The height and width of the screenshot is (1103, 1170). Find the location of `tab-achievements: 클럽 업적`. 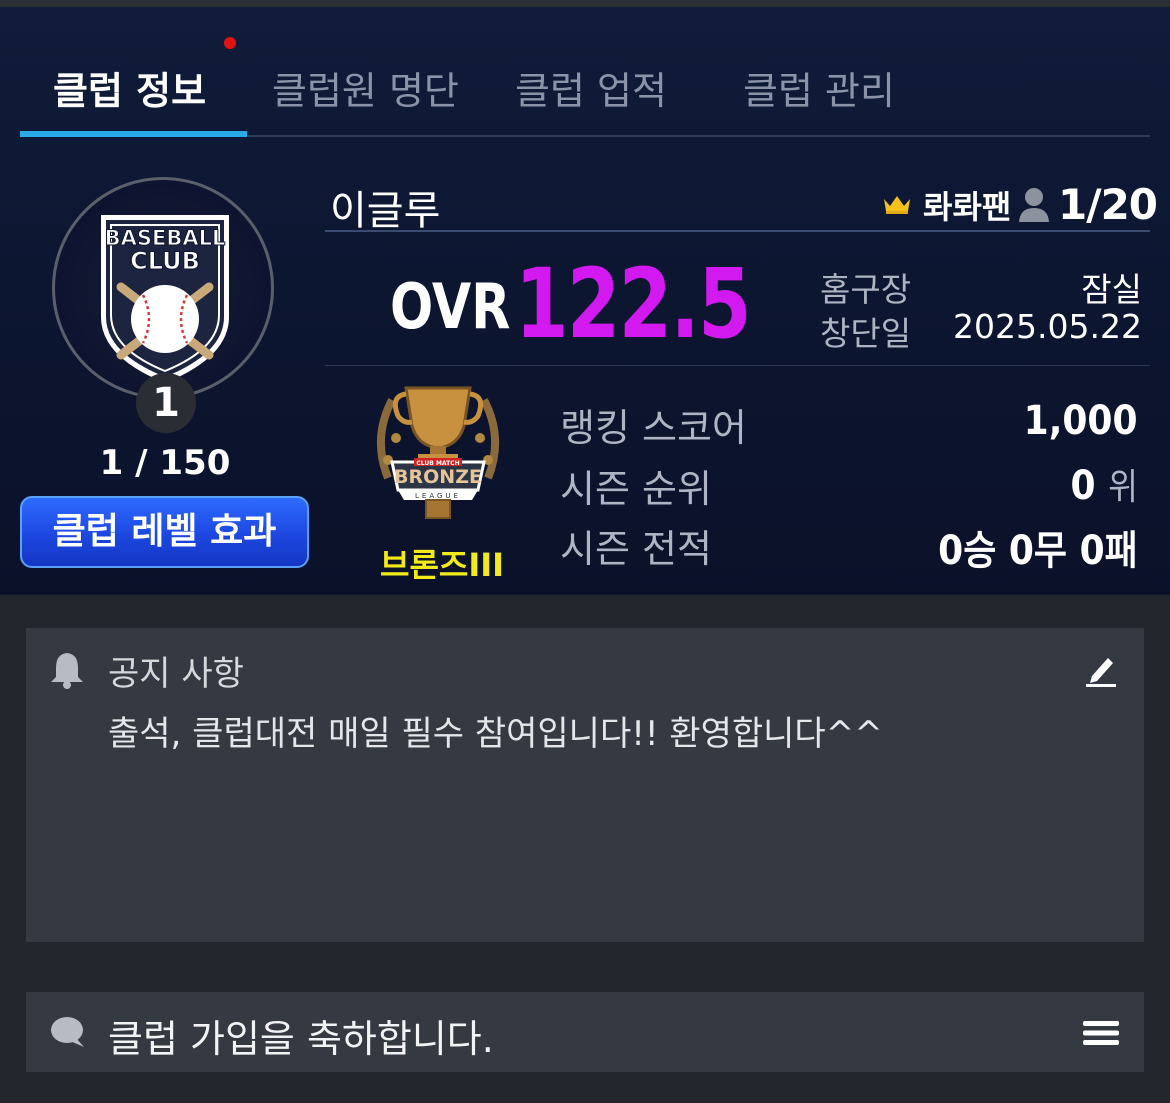

tab-achievements: 클럽 업적 is located at coordinates (591, 87).